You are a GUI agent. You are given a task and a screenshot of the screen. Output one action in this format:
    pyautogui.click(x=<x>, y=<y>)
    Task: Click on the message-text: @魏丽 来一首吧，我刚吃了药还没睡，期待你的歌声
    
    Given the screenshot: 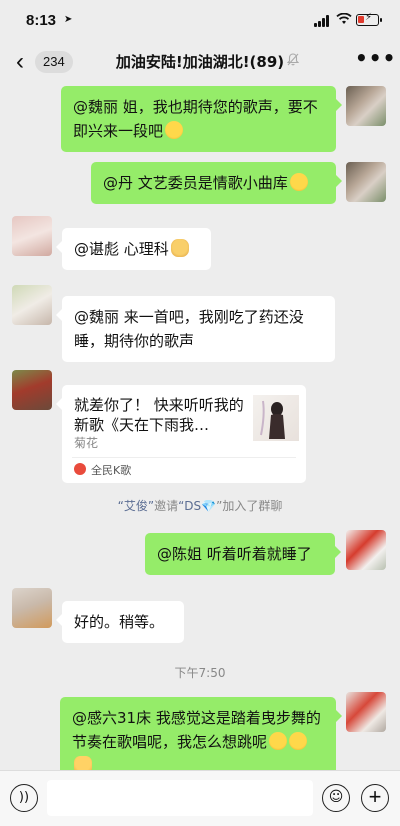 What is the action you would take?
    pyautogui.click(x=189, y=329)
    